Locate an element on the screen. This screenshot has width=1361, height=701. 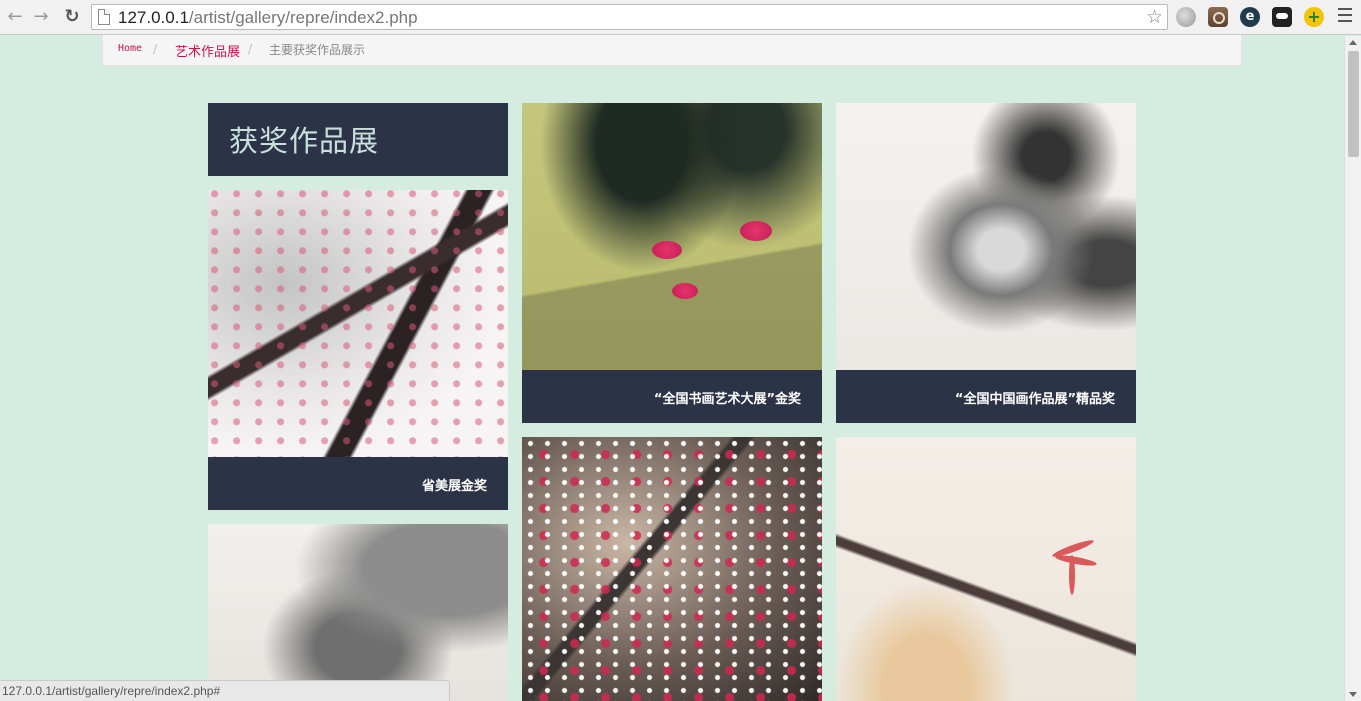
breadcrumb-current: 主要获奖作品展示 is located at coordinates (317, 50).